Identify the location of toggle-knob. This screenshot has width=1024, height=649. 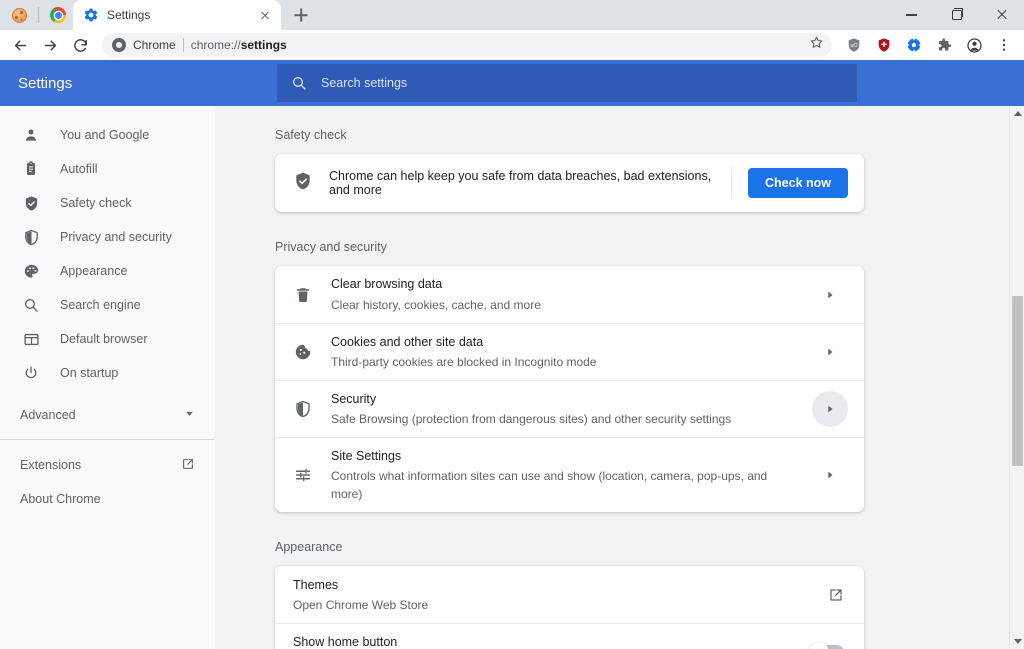
(819, 645).